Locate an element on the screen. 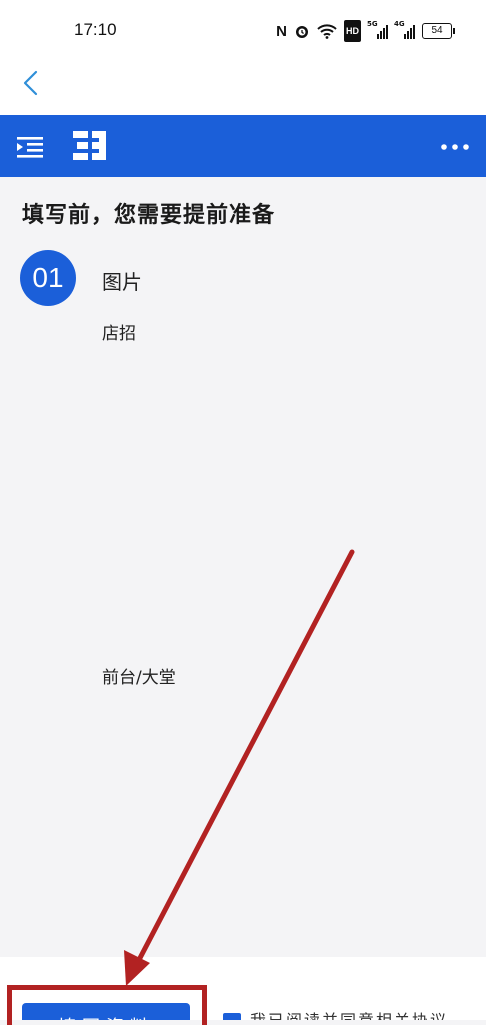 This screenshot has width=486, height=1025. back-button is located at coordinates (31, 83).